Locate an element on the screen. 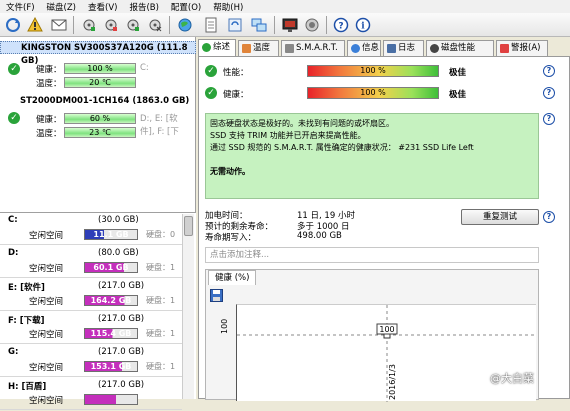 This screenshot has width=570, height=411. menu-config: 配置(O) is located at coordinates (186, 7).